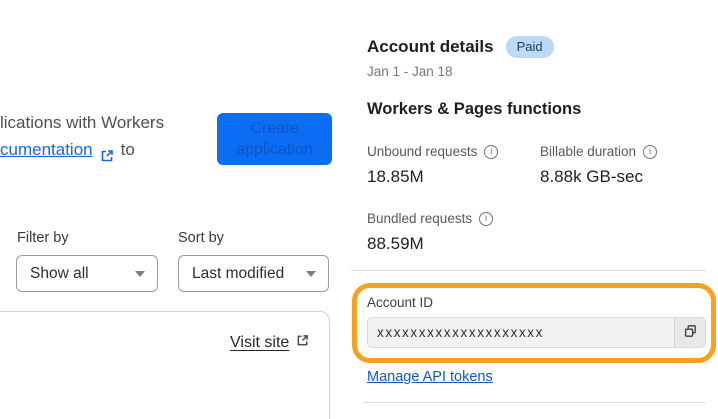  I want to click on stat-value-billable: 8.88k GB-sec, so click(591, 176).